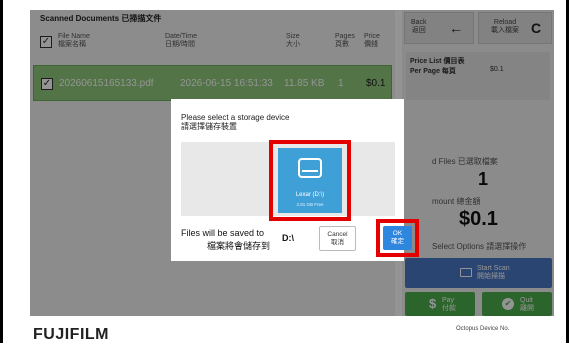 Image resolution: width=569 pixels, height=344 pixels. I want to click on save-path: D:\, so click(288, 238).